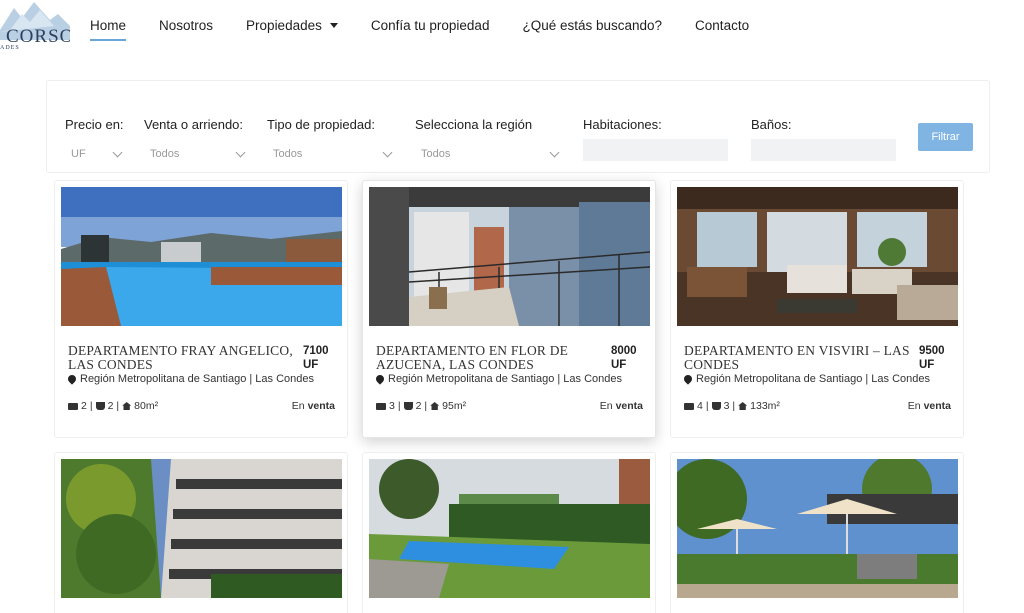 The height and width of the screenshot is (613, 1024). What do you see at coordinates (932, 358) in the screenshot?
I see `property-price: 9500 UF` at bounding box center [932, 358].